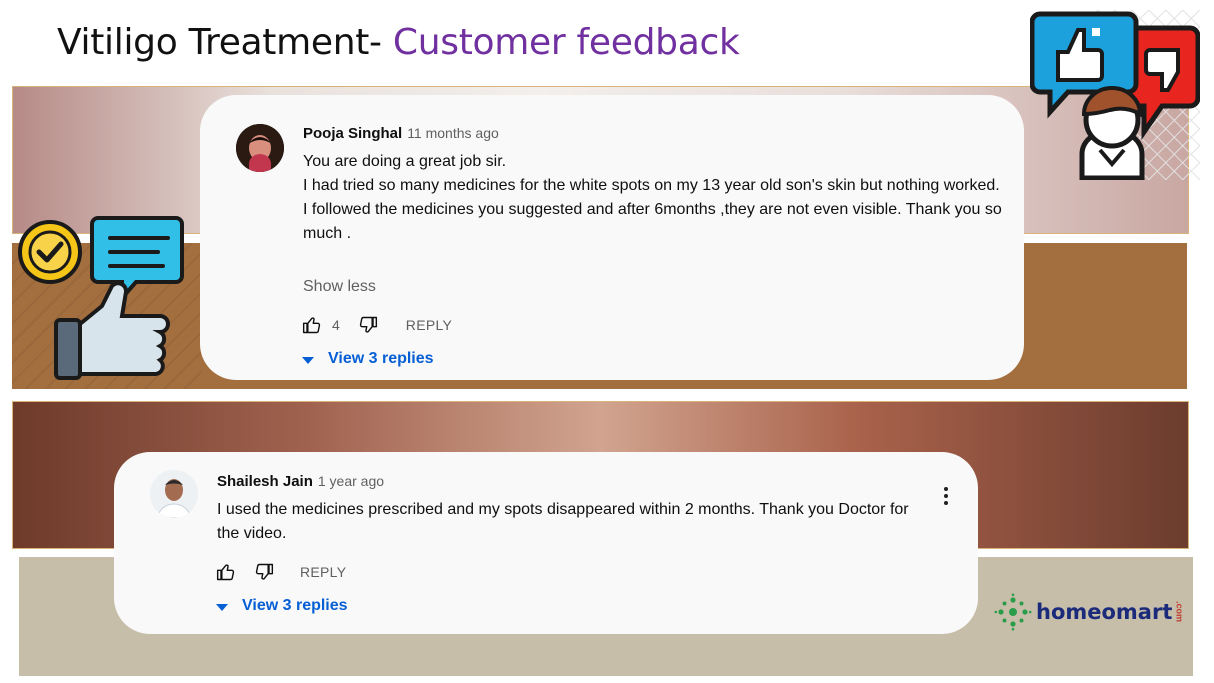 Image resolution: width=1214 pixels, height=683 pixels. Describe the element at coordinates (101, 298) in the screenshot. I see `thumbs-up-chat-icon` at that location.